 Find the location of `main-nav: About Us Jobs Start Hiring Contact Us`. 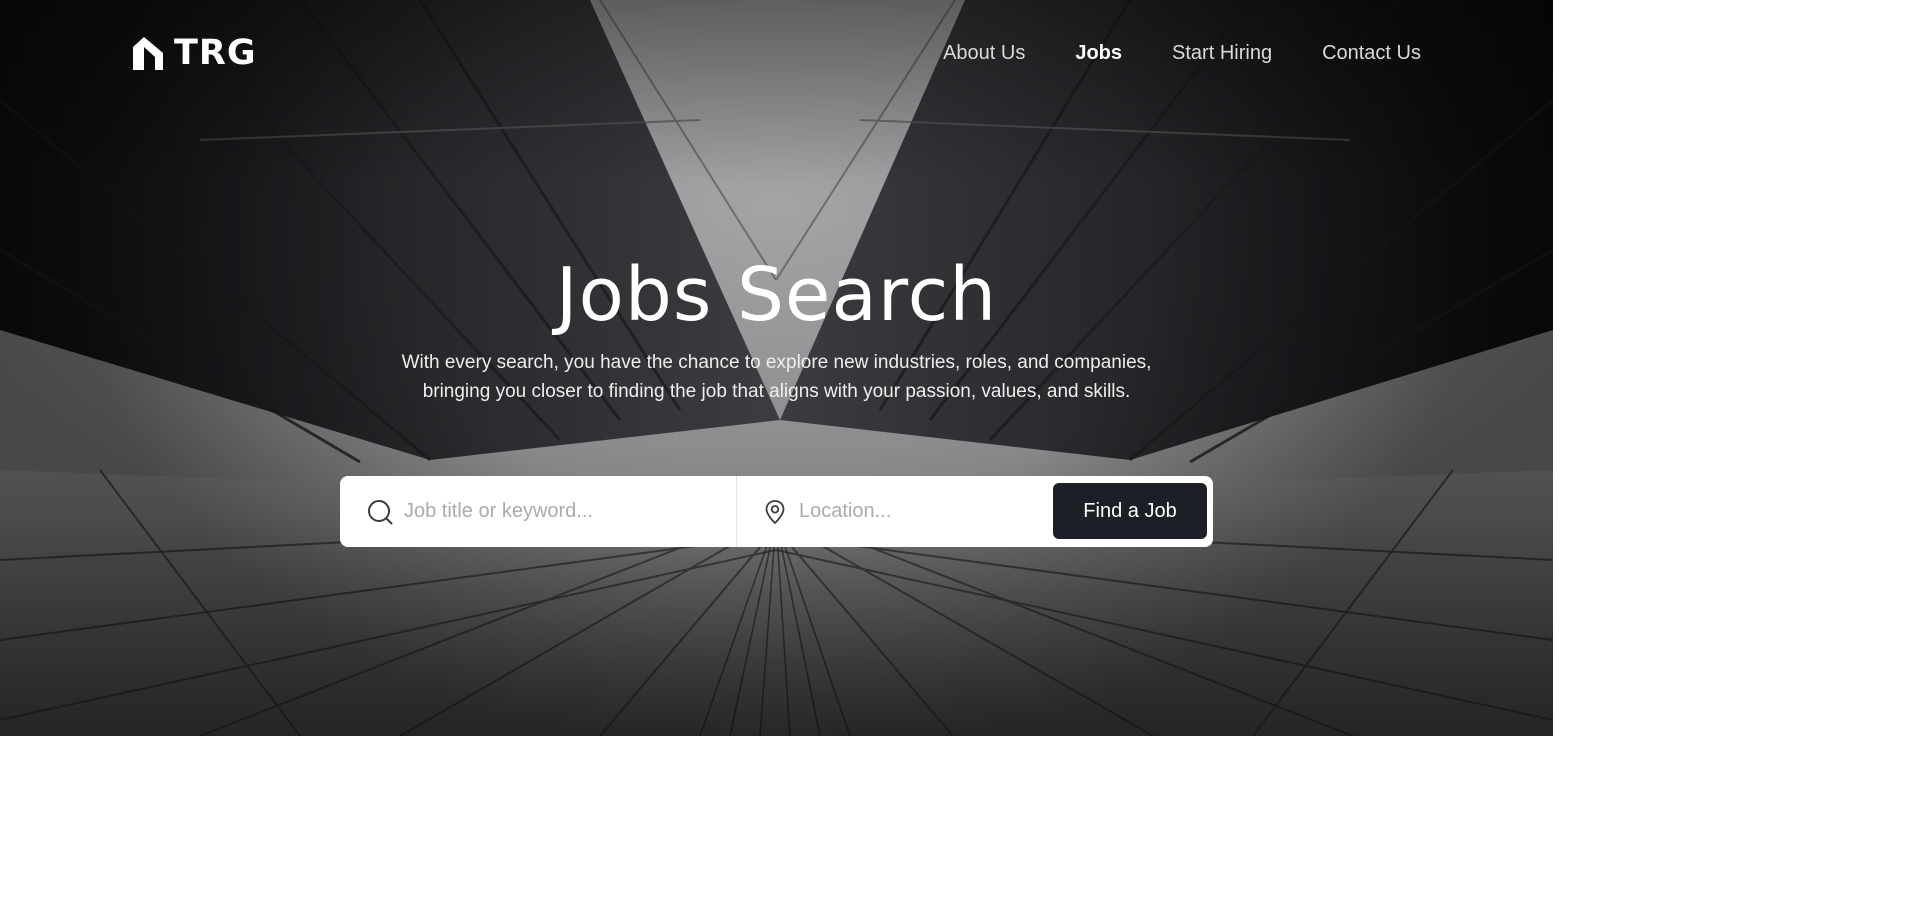

main-nav: About Us Jobs Start Hiring Contact Us is located at coordinates (1157, 53).